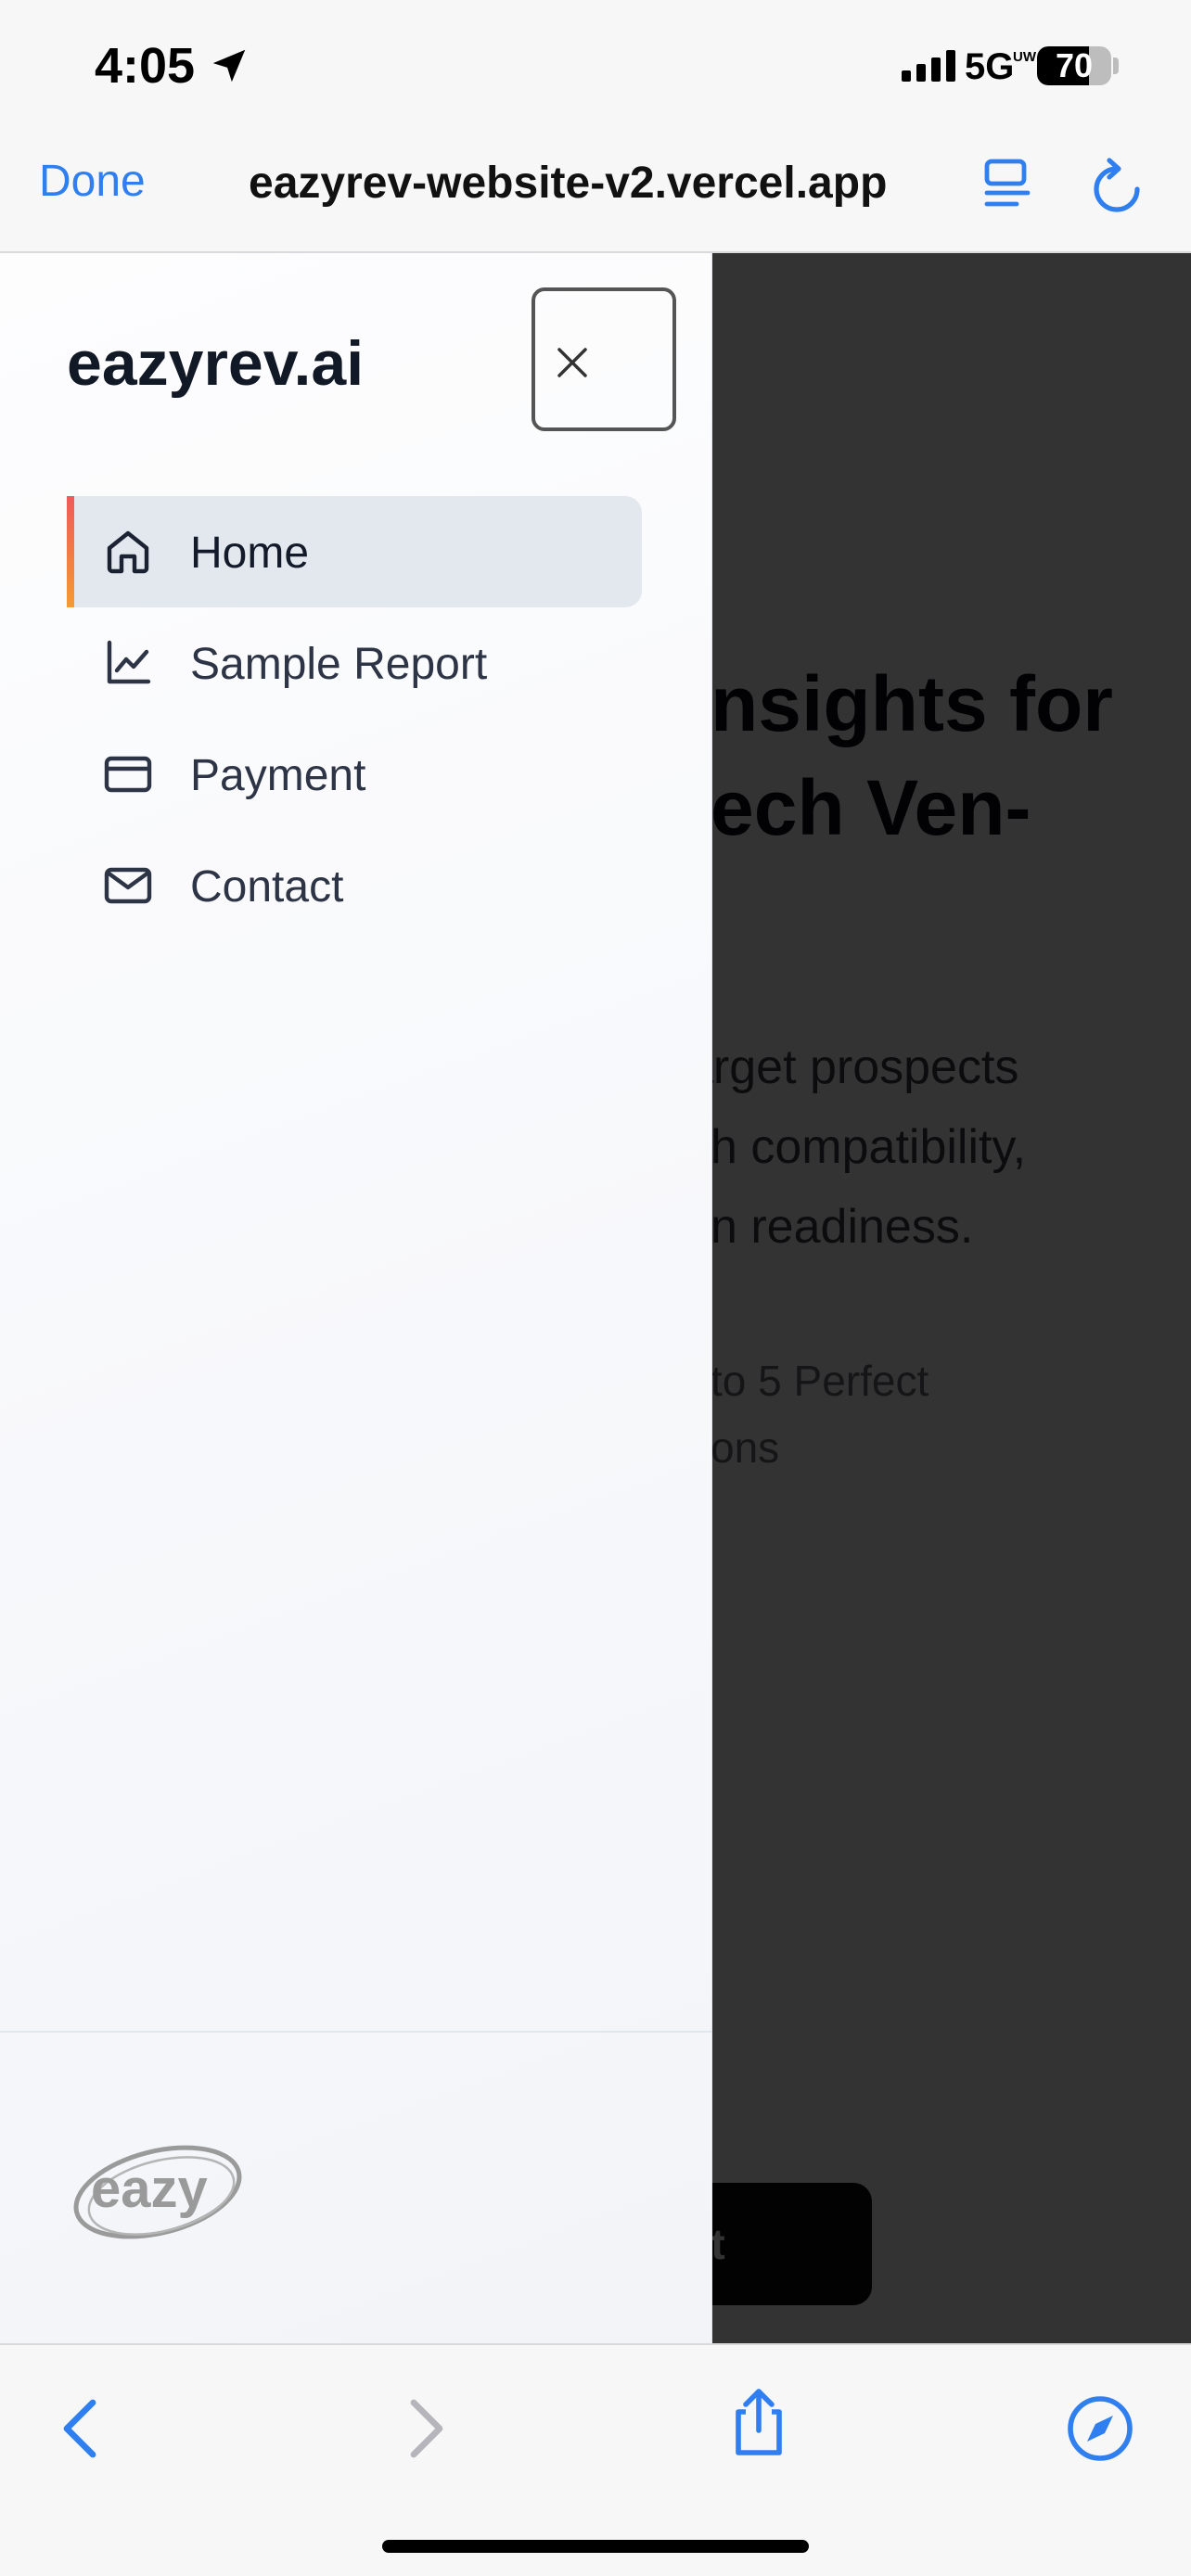 The height and width of the screenshot is (2576, 1191). What do you see at coordinates (759, 2423) in the screenshot?
I see `share-icon` at bounding box center [759, 2423].